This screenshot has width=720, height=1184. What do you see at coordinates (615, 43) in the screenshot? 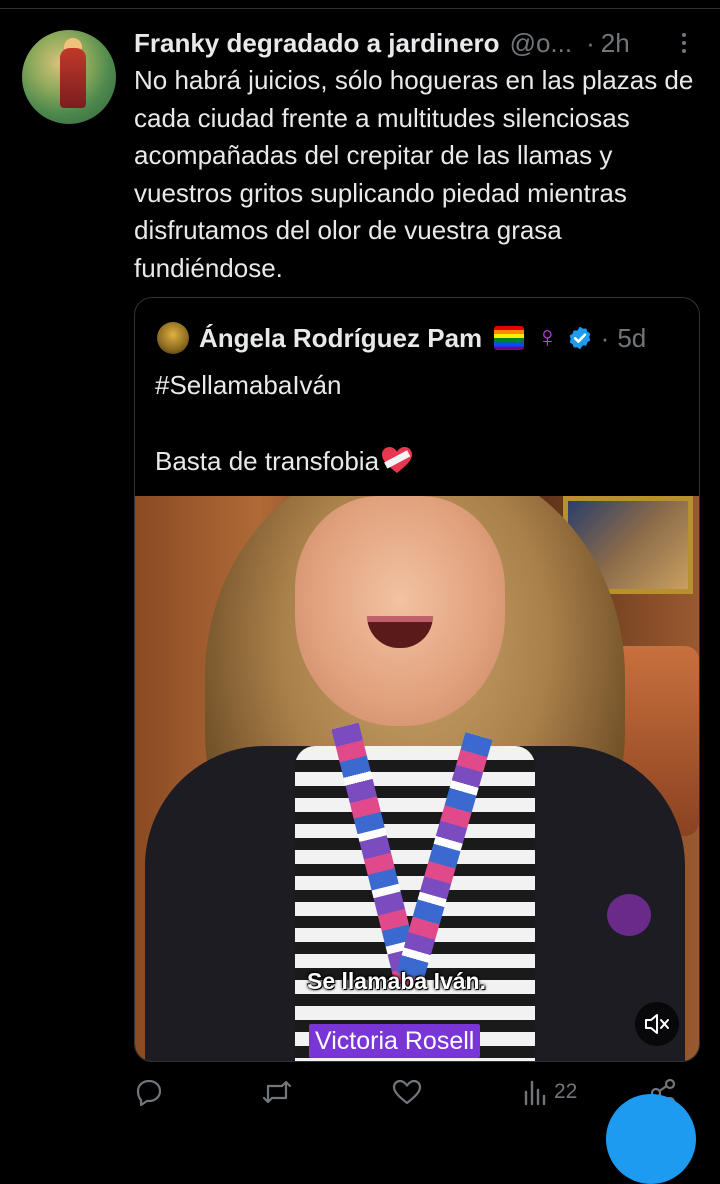
I see `tweet-time: 2h` at bounding box center [615, 43].